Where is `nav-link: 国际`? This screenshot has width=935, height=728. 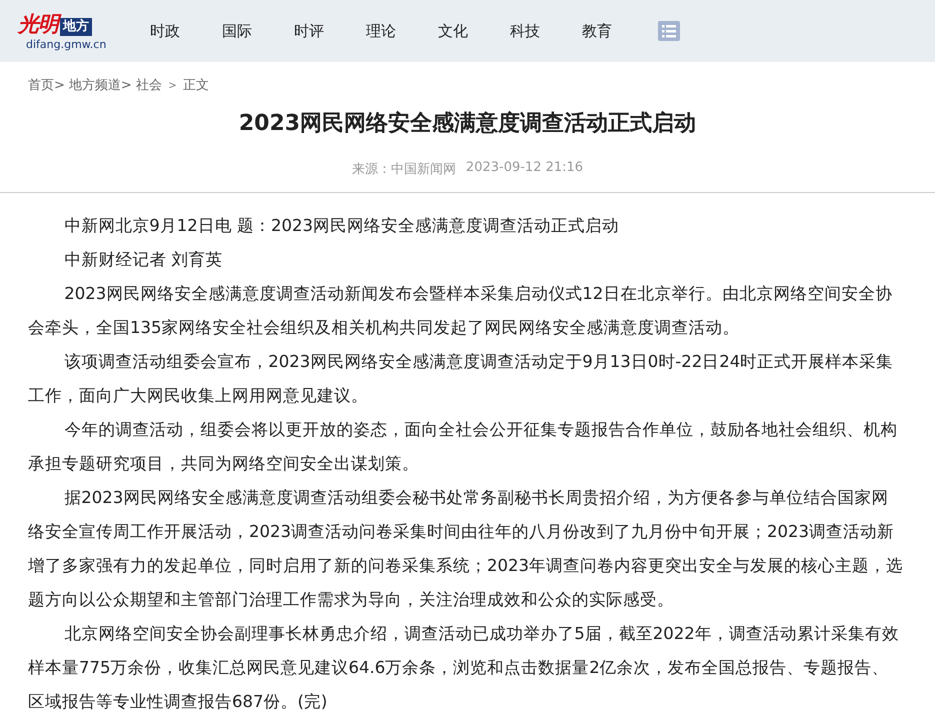 nav-link: 国际 is located at coordinates (258, 31).